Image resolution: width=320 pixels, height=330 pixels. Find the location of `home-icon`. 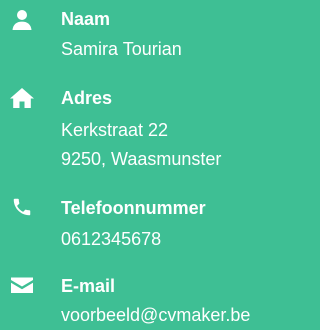

home-icon is located at coordinates (22, 98).